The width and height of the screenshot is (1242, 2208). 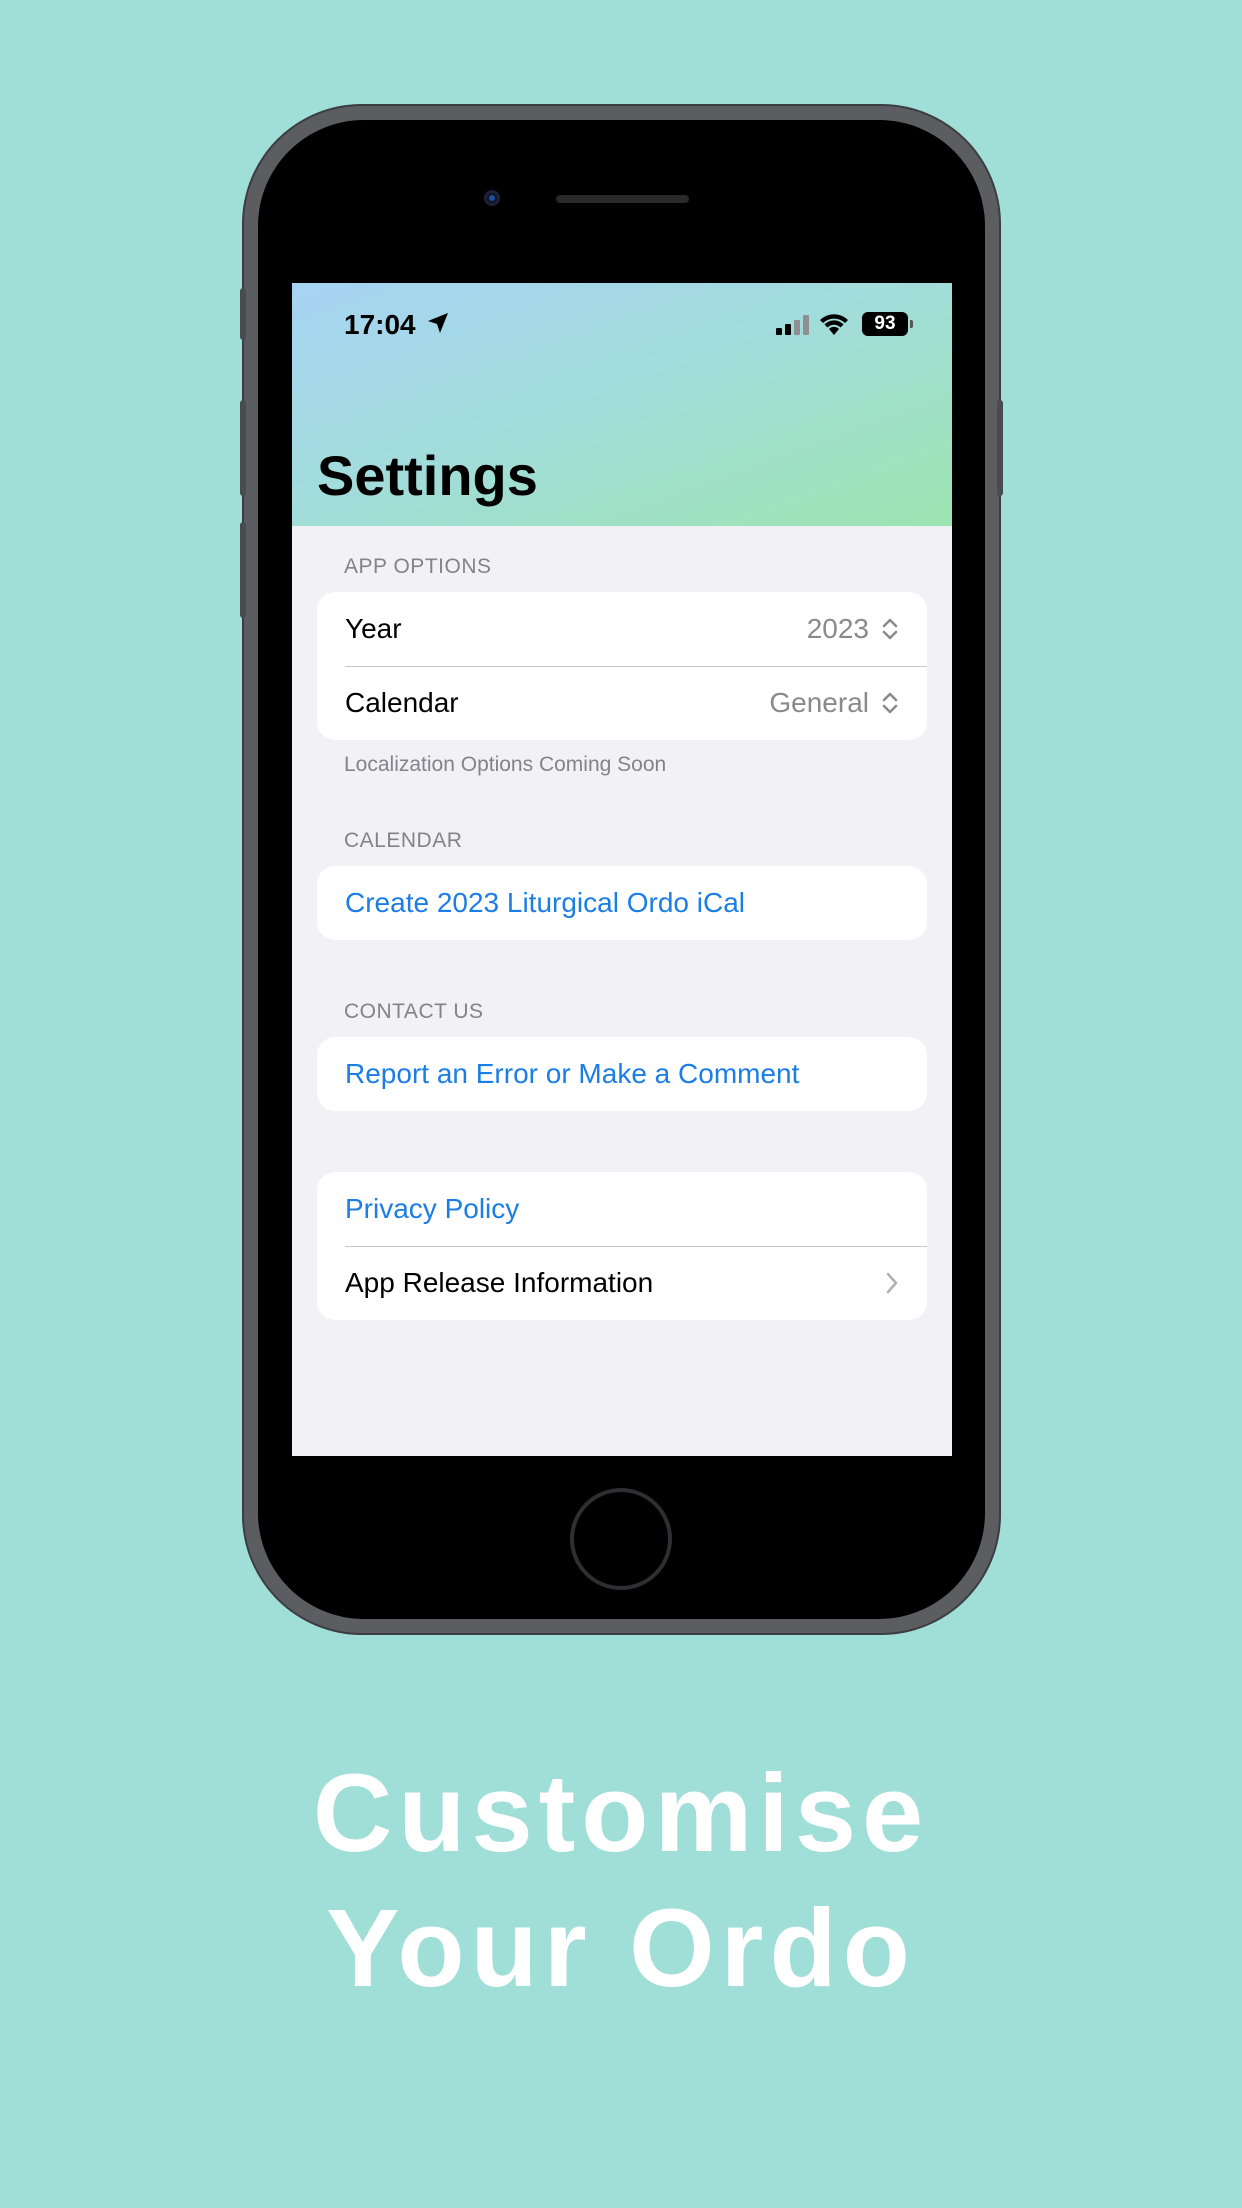 I want to click on section-header-app-options: APP OPTIONS, so click(x=418, y=566).